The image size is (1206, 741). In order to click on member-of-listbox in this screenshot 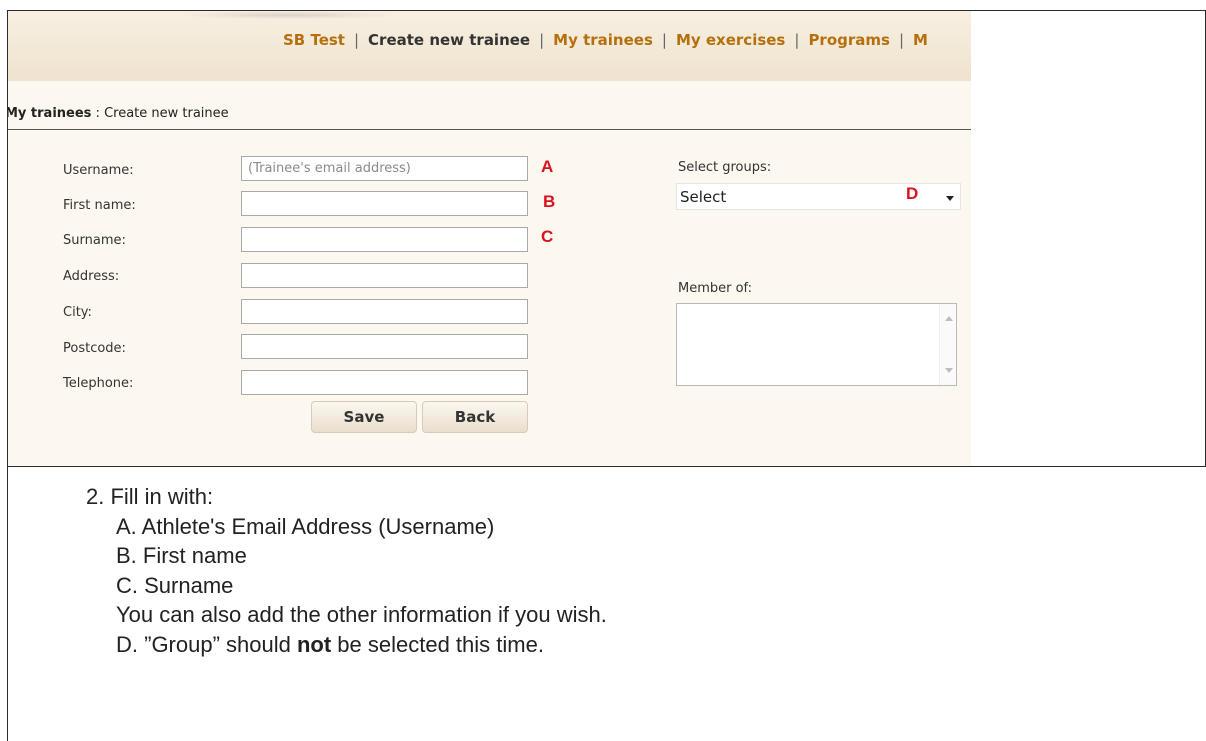, I will do `click(816, 344)`.